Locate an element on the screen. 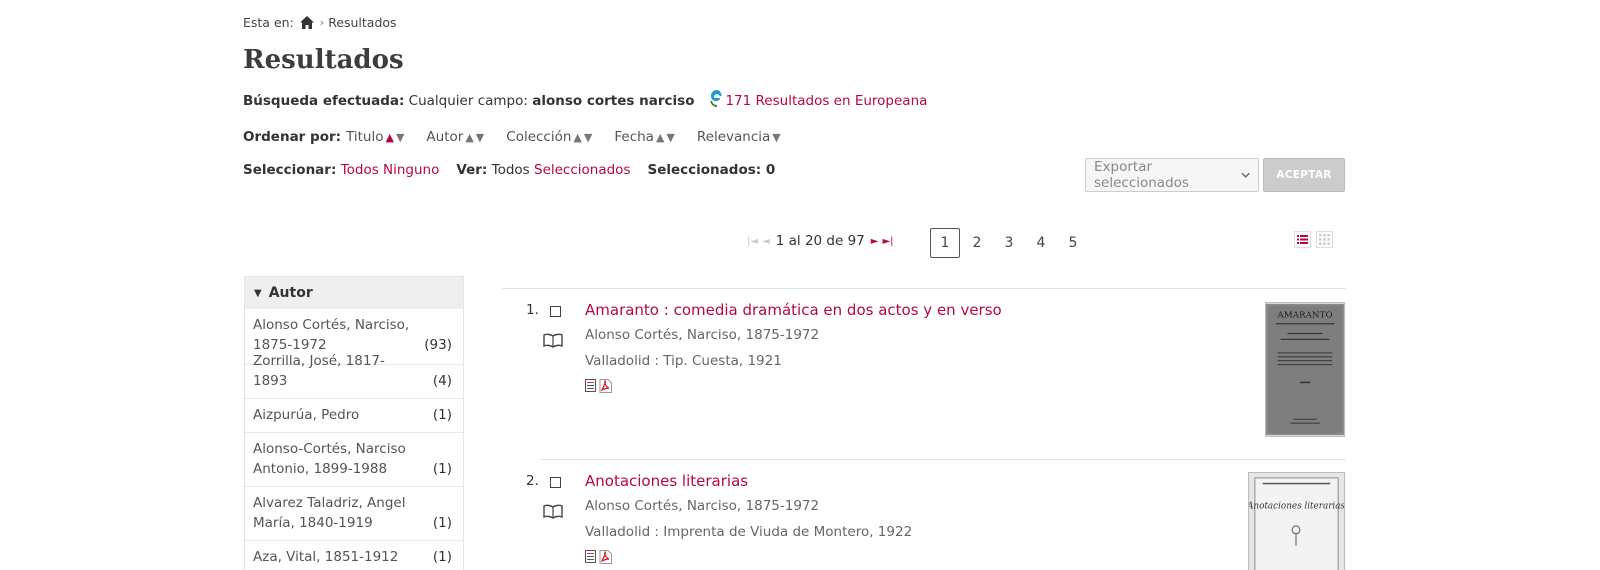 This screenshot has width=1600, height=570. facet-item-name: Aizpurúa, Pedro is located at coordinates (306, 415).